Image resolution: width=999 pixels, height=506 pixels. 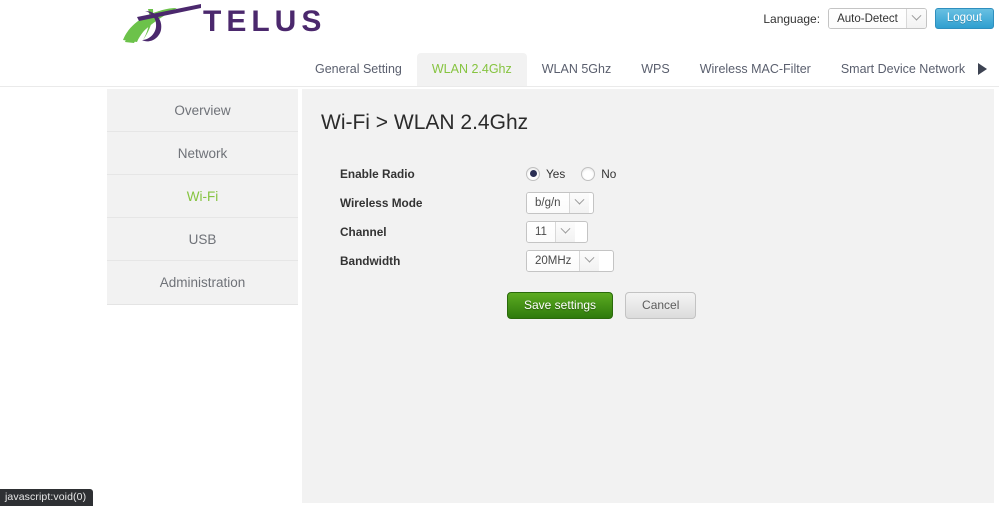 I want to click on sidebar-item-wifi: Wi-Fi, so click(x=202, y=196).